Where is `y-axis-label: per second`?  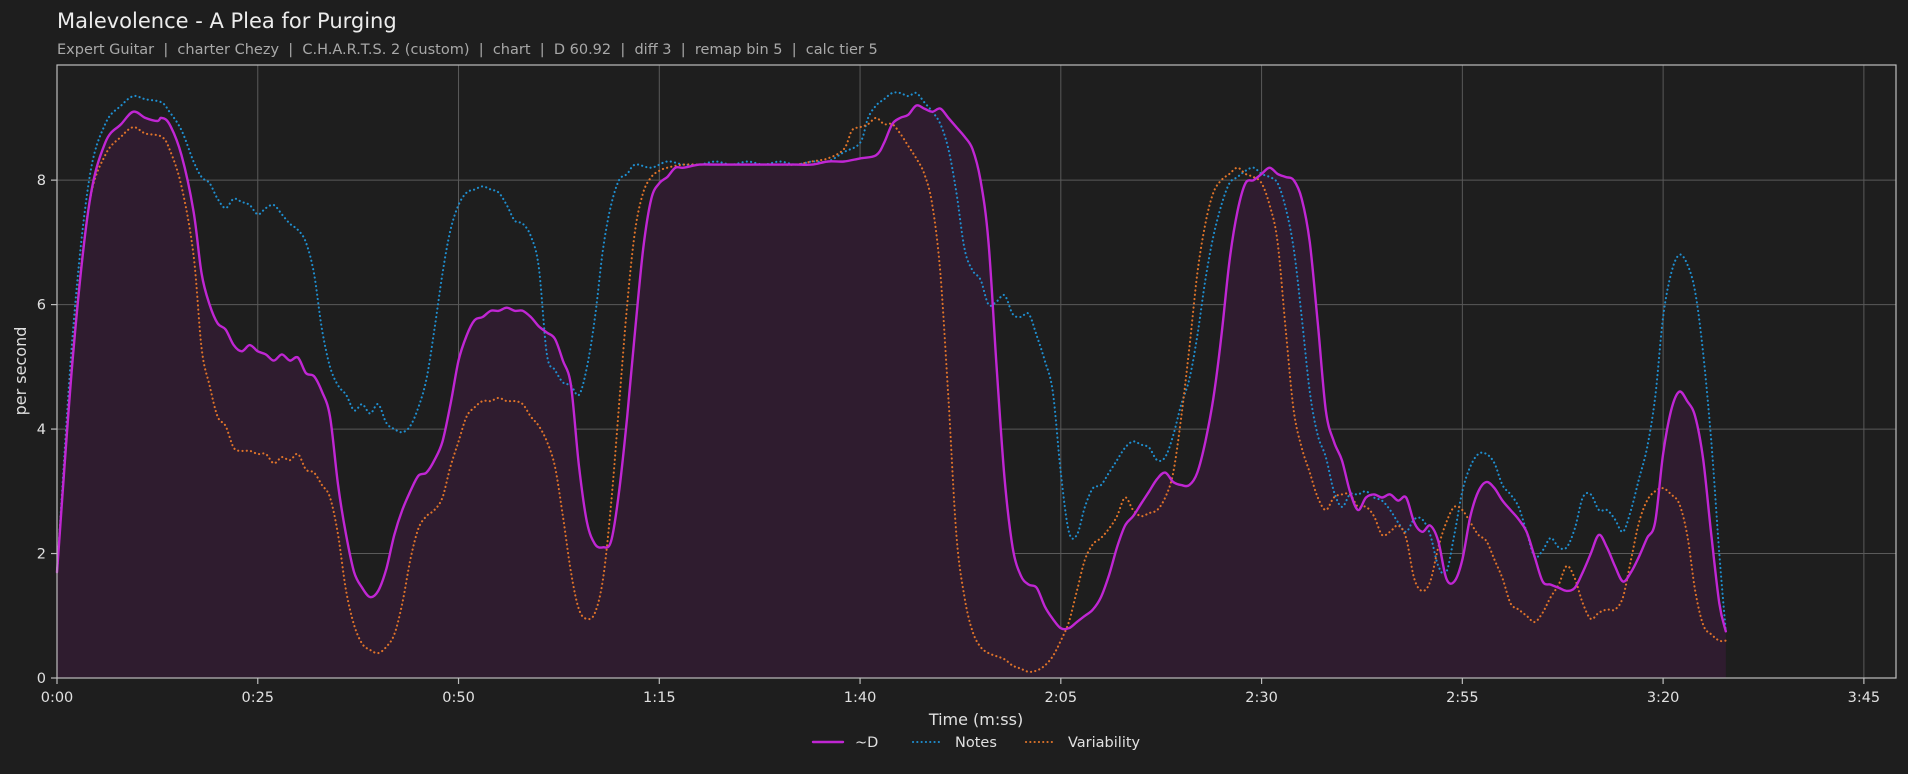 y-axis-label: per second is located at coordinates (20, 371).